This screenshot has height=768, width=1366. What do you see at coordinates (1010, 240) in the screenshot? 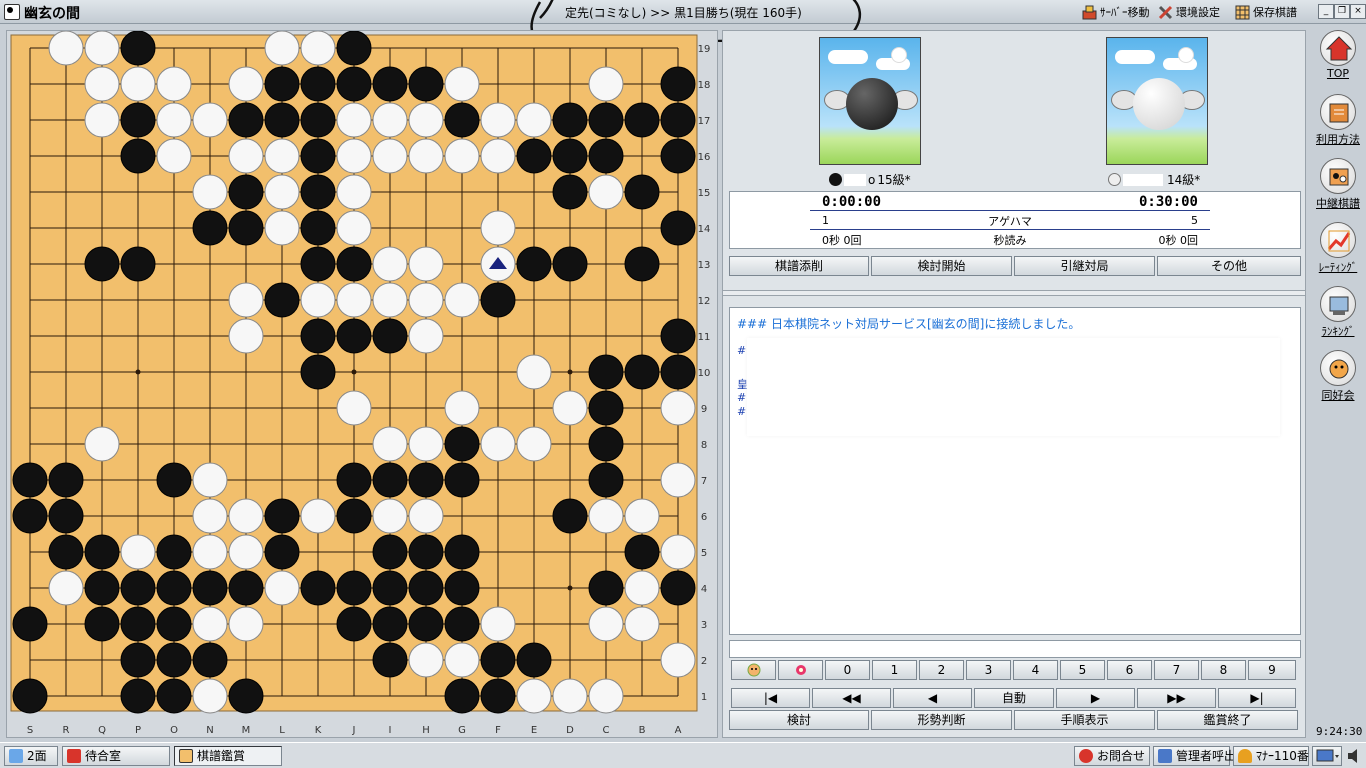
I see `byoyomi-label: 秒読み` at bounding box center [1010, 240].